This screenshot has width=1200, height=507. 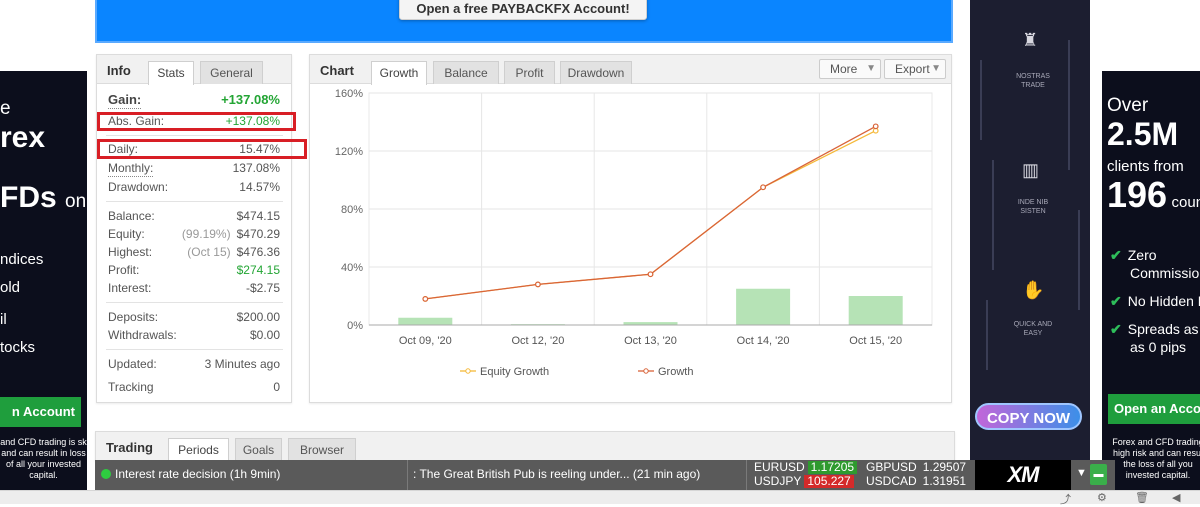 What do you see at coordinates (1031, 170) in the screenshot?
I see `chart-icon: ▥` at bounding box center [1031, 170].